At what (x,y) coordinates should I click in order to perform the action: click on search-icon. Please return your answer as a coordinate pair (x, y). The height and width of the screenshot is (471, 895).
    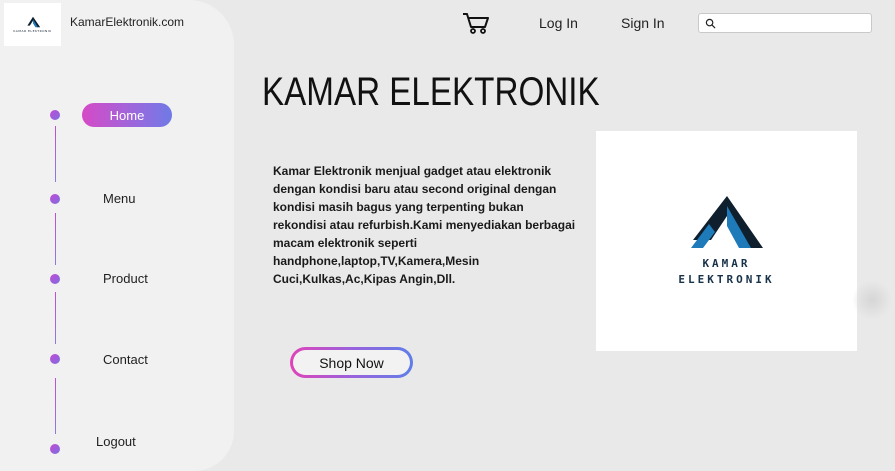
    Looking at the image, I should click on (710, 23).